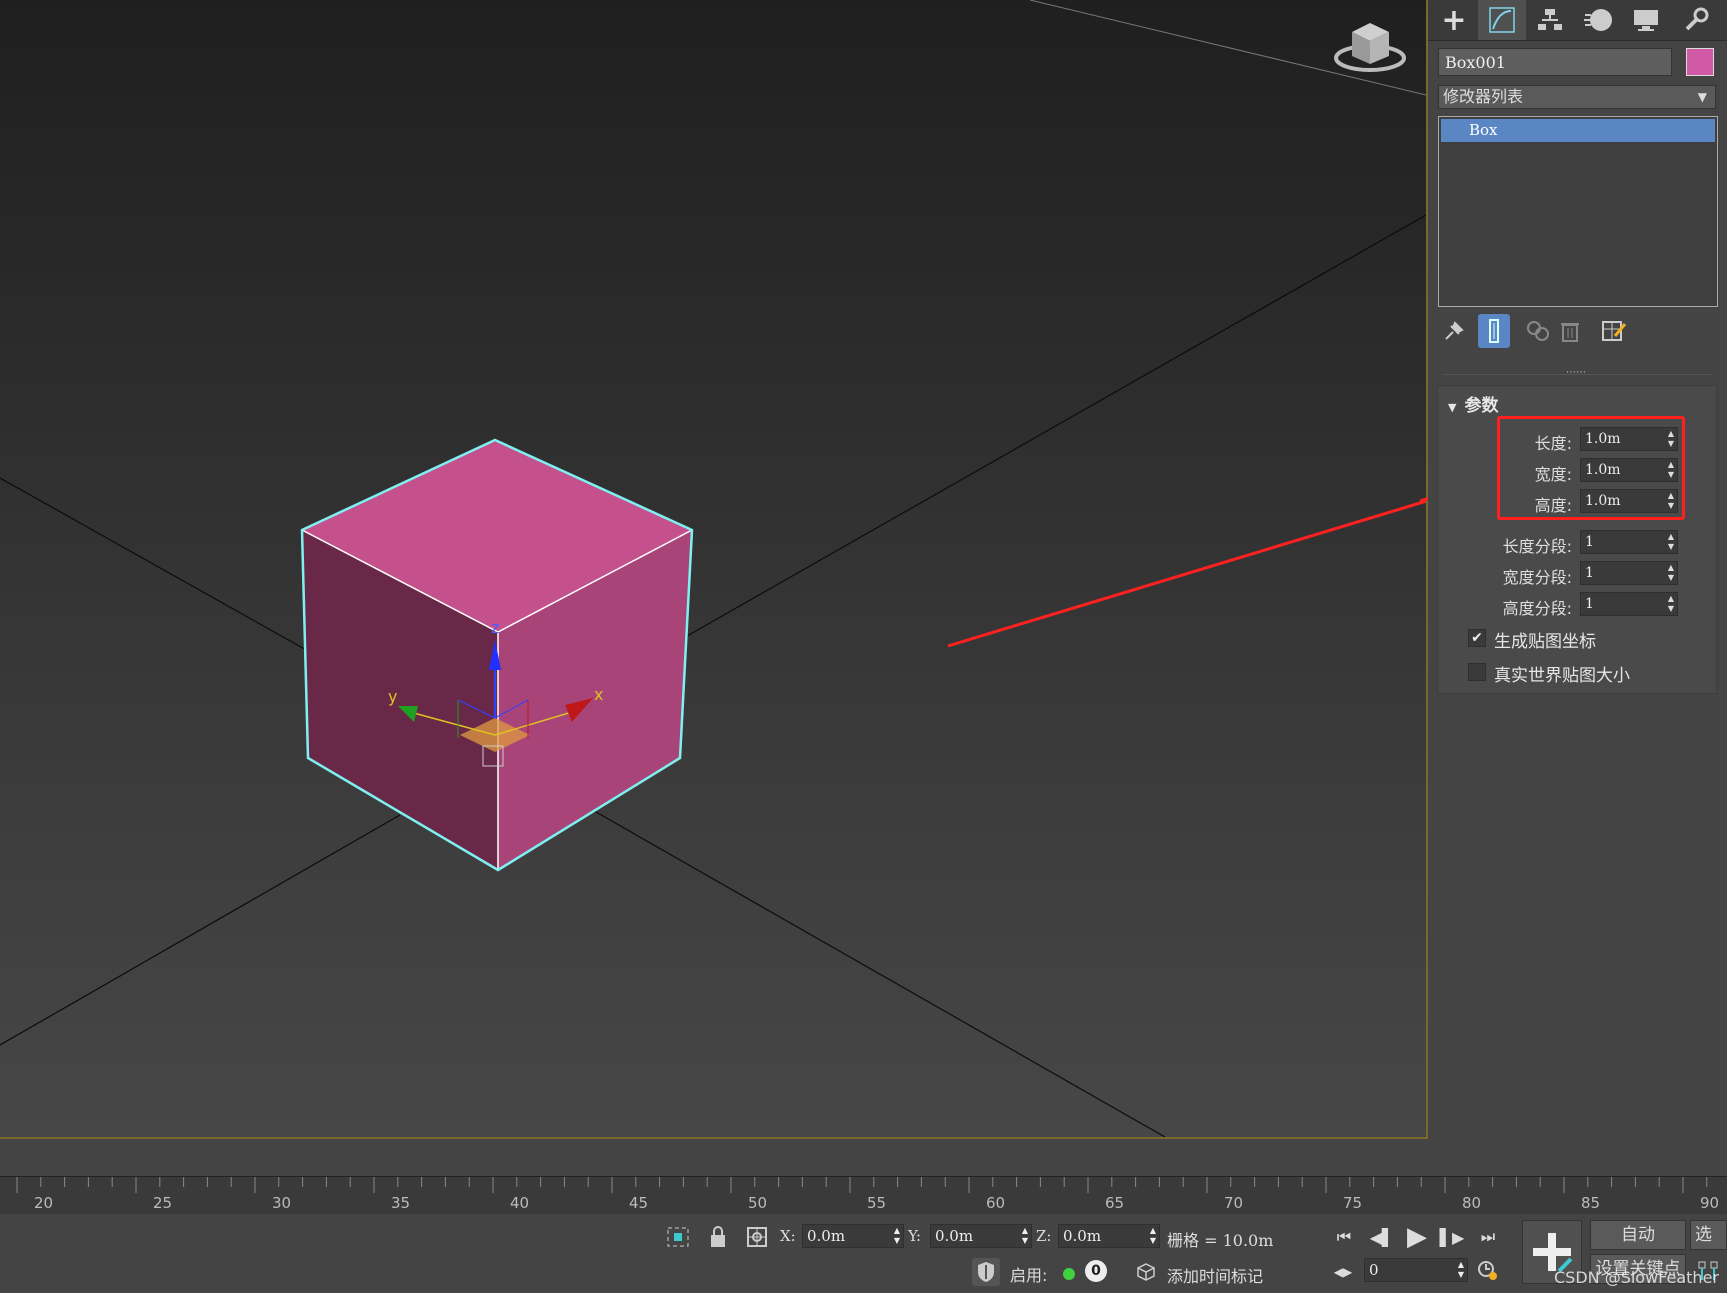 The image size is (1727, 1293). Describe the element at coordinates (1215, 1275) in the screenshot. I see `add-time-tag-label: 添加时间标记` at that location.